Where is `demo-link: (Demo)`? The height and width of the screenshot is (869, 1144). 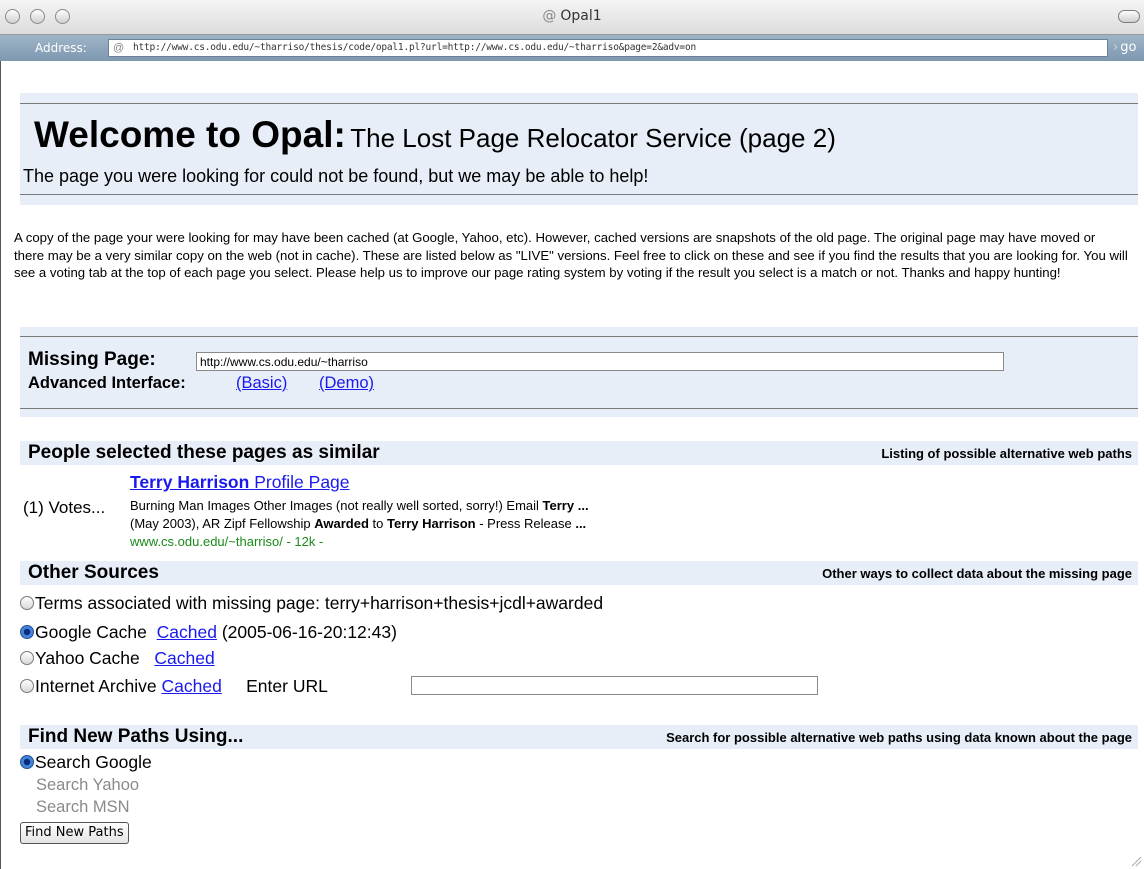
demo-link: (Demo) is located at coordinates (346, 383).